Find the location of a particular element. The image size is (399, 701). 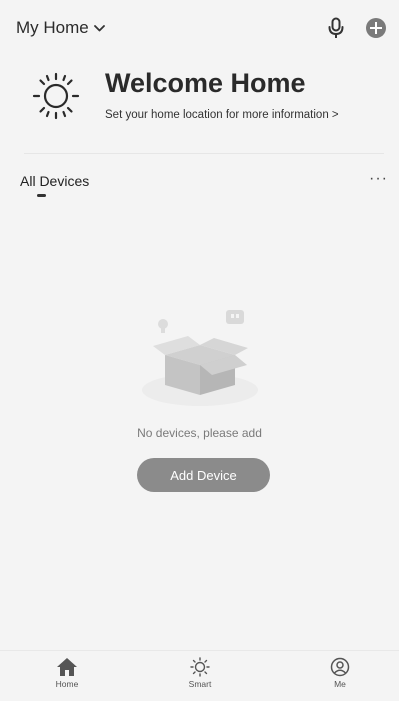

add-icon is located at coordinates (376, 28).